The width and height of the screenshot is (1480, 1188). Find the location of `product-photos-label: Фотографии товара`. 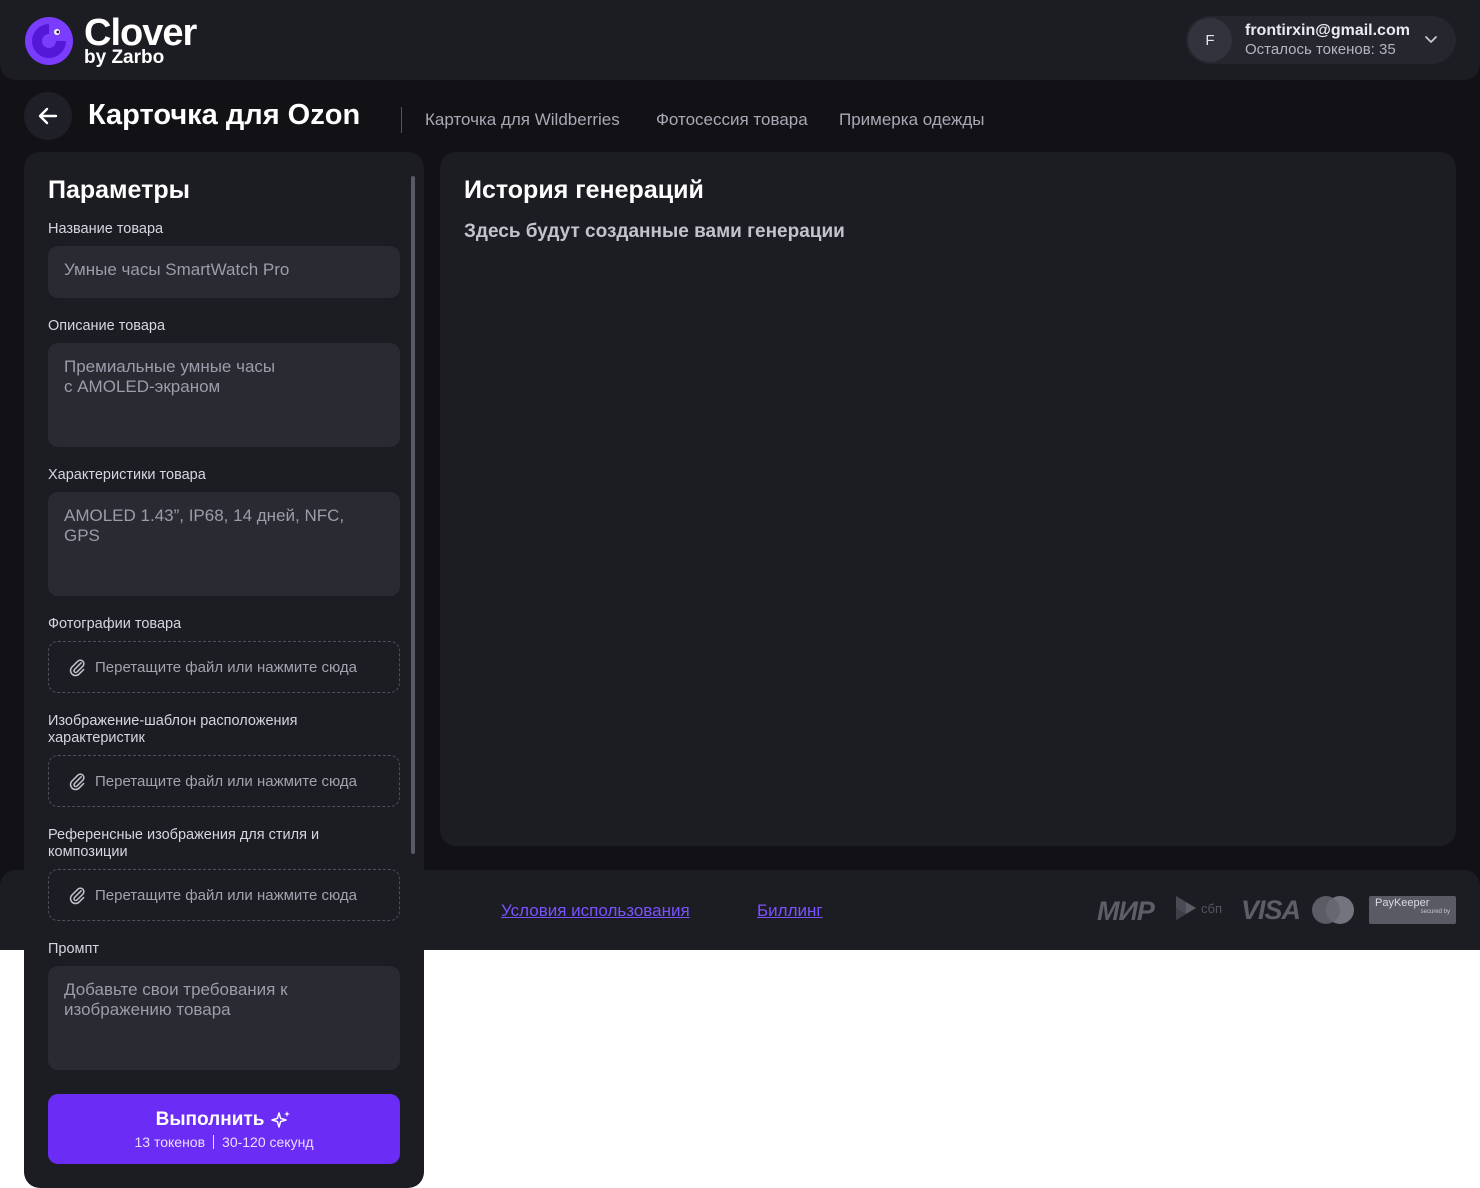

product-photos-label: Фотографии товара is located at coordinates (115, 624).